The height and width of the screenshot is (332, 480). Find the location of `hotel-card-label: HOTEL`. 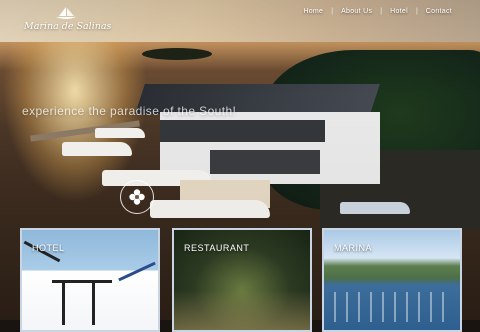

hotel-card-label: HOTEL is located at coordinates (48, 248).